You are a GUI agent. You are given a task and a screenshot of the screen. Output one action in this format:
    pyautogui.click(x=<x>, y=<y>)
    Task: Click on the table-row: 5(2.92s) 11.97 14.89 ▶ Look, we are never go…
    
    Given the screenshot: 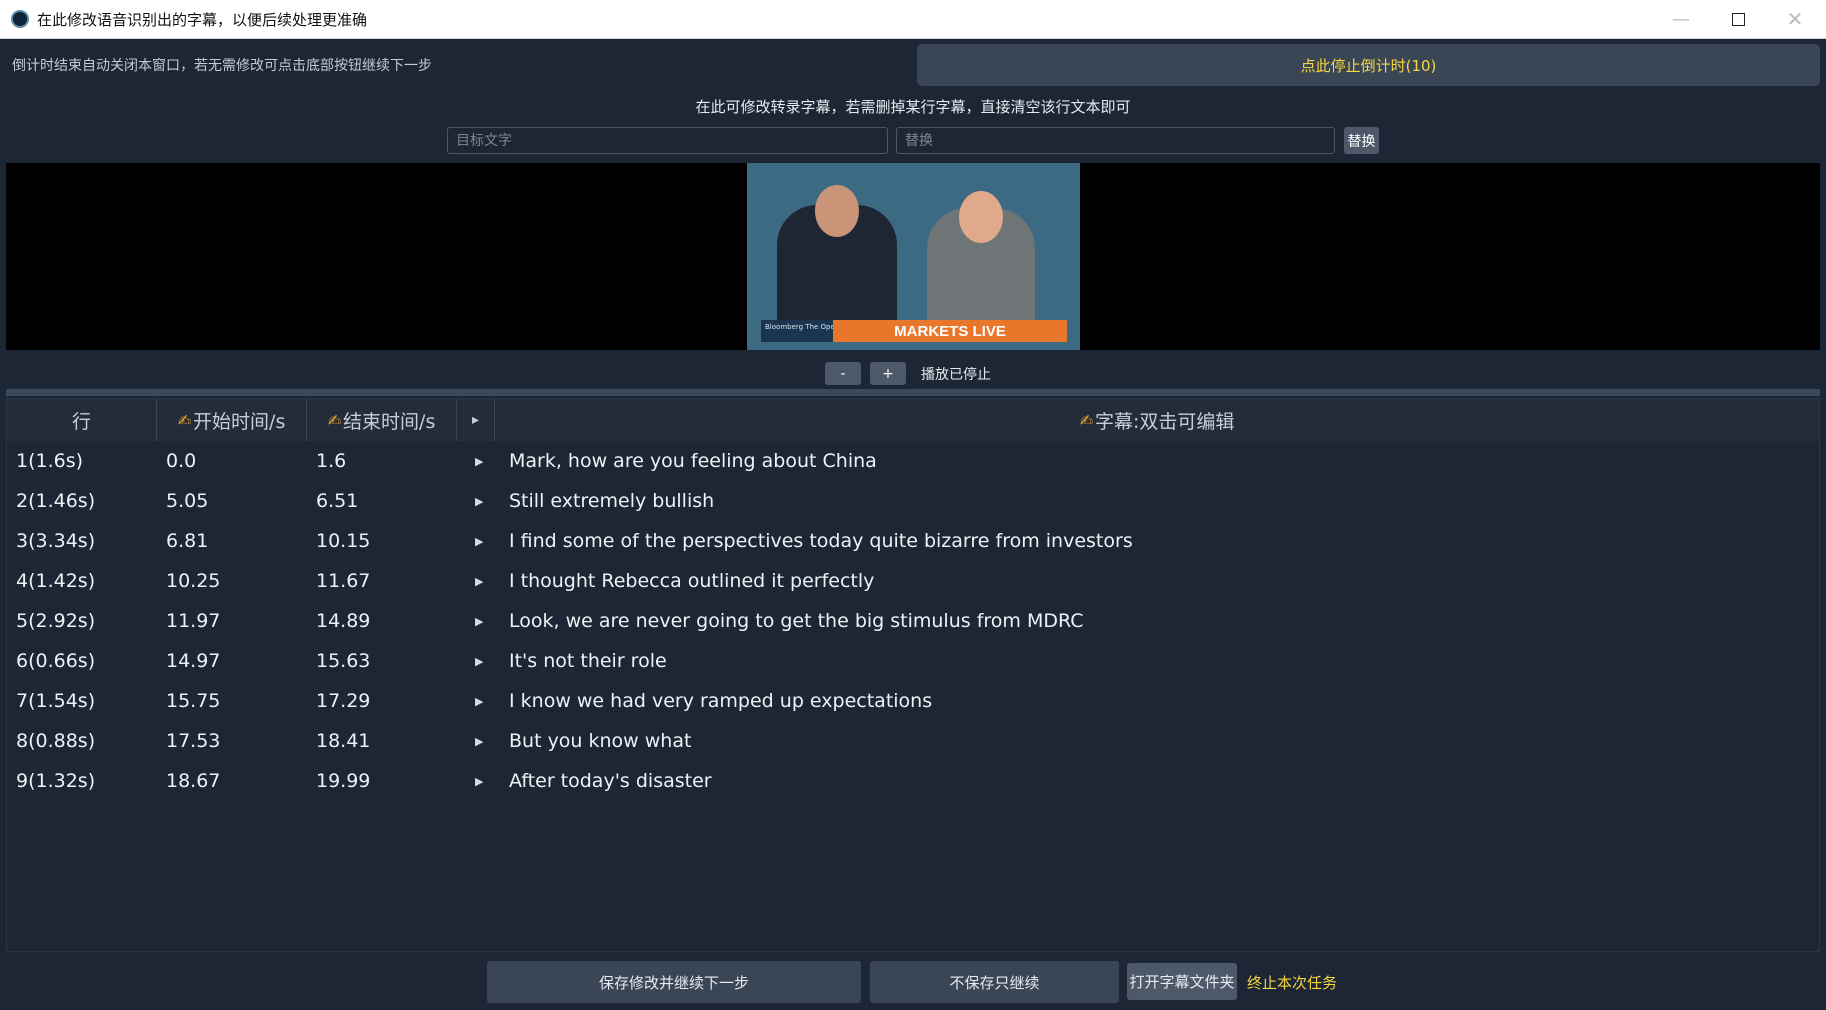 What is the action you would take?
    pyautogui.click(x=913, y=621)
    